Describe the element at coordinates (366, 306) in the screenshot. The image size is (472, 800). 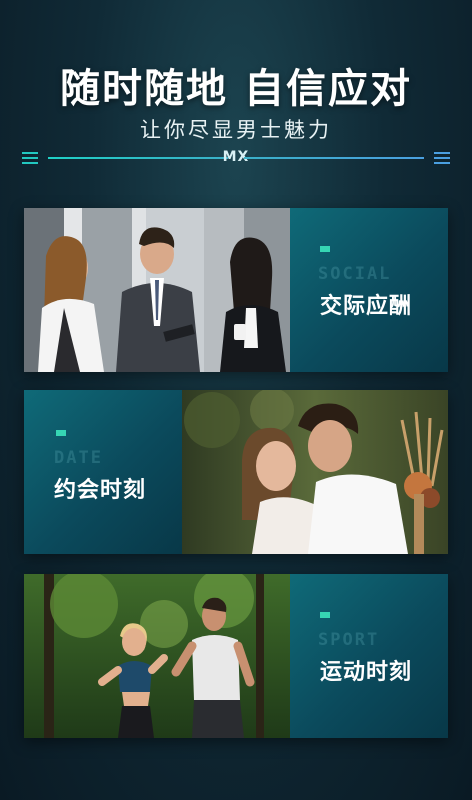
I see `card-label: 交际应酬` at that location.